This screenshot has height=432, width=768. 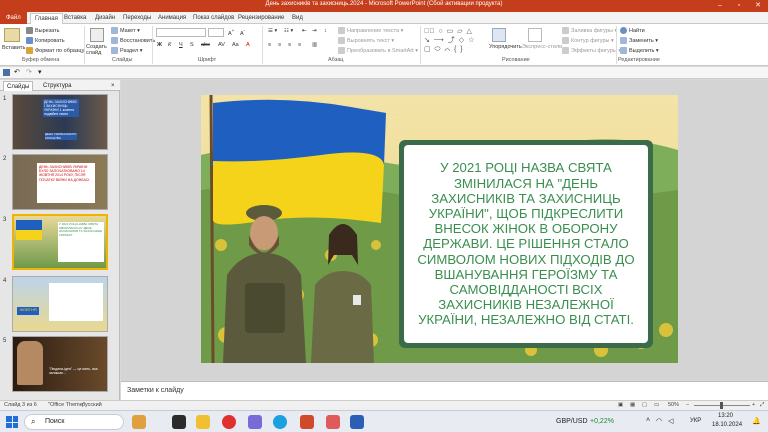 I want to click on undo-icon: ↶, so click(x=17, y=72).